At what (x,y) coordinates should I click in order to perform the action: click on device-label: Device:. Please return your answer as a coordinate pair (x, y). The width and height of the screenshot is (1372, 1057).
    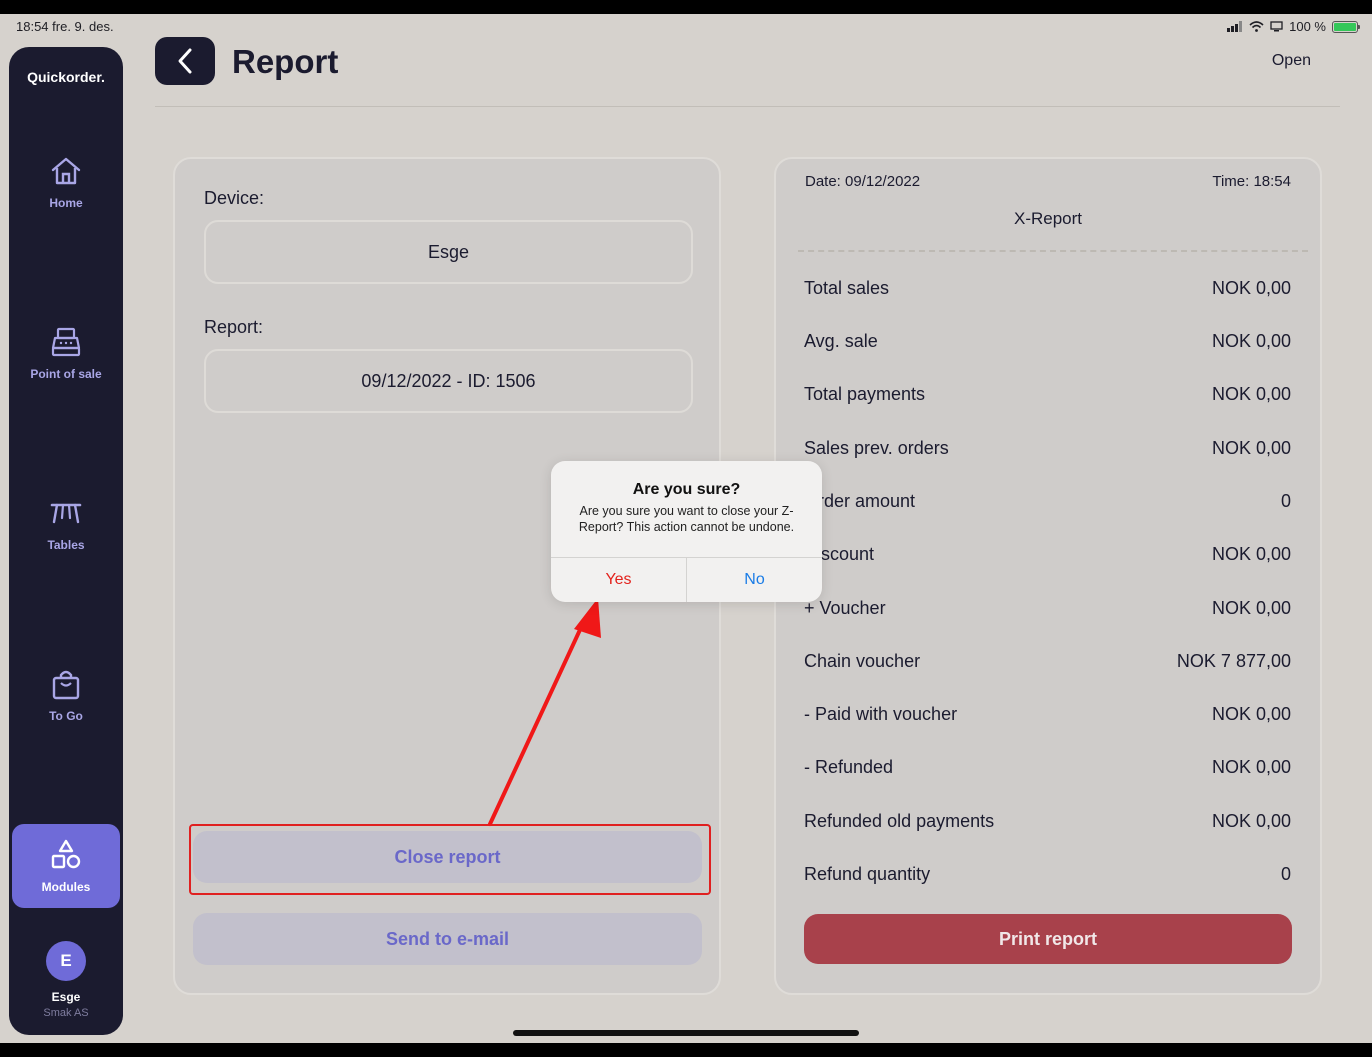
    Looking at the image, I should click on (234, 198).